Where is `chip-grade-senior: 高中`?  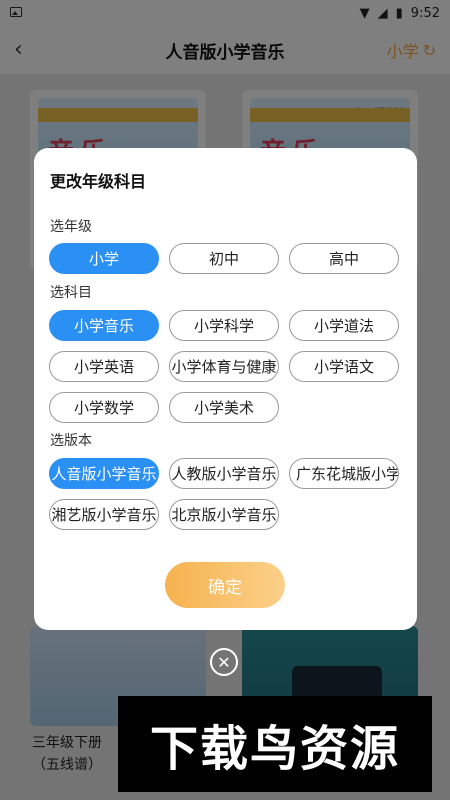 chip-grade-senior: 高中 is located at coordinates (344, 258).